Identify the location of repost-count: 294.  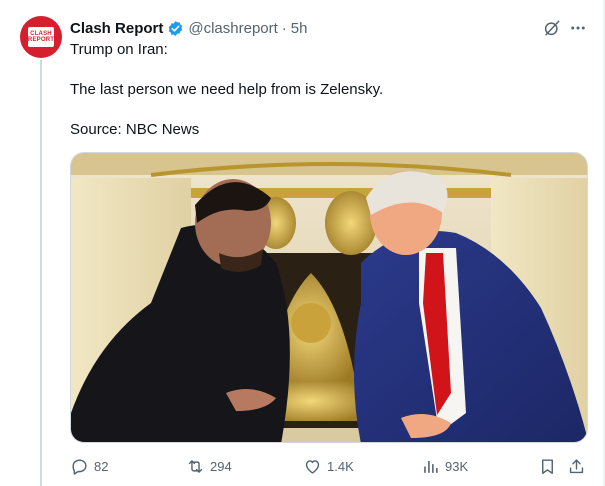
(221, 466).